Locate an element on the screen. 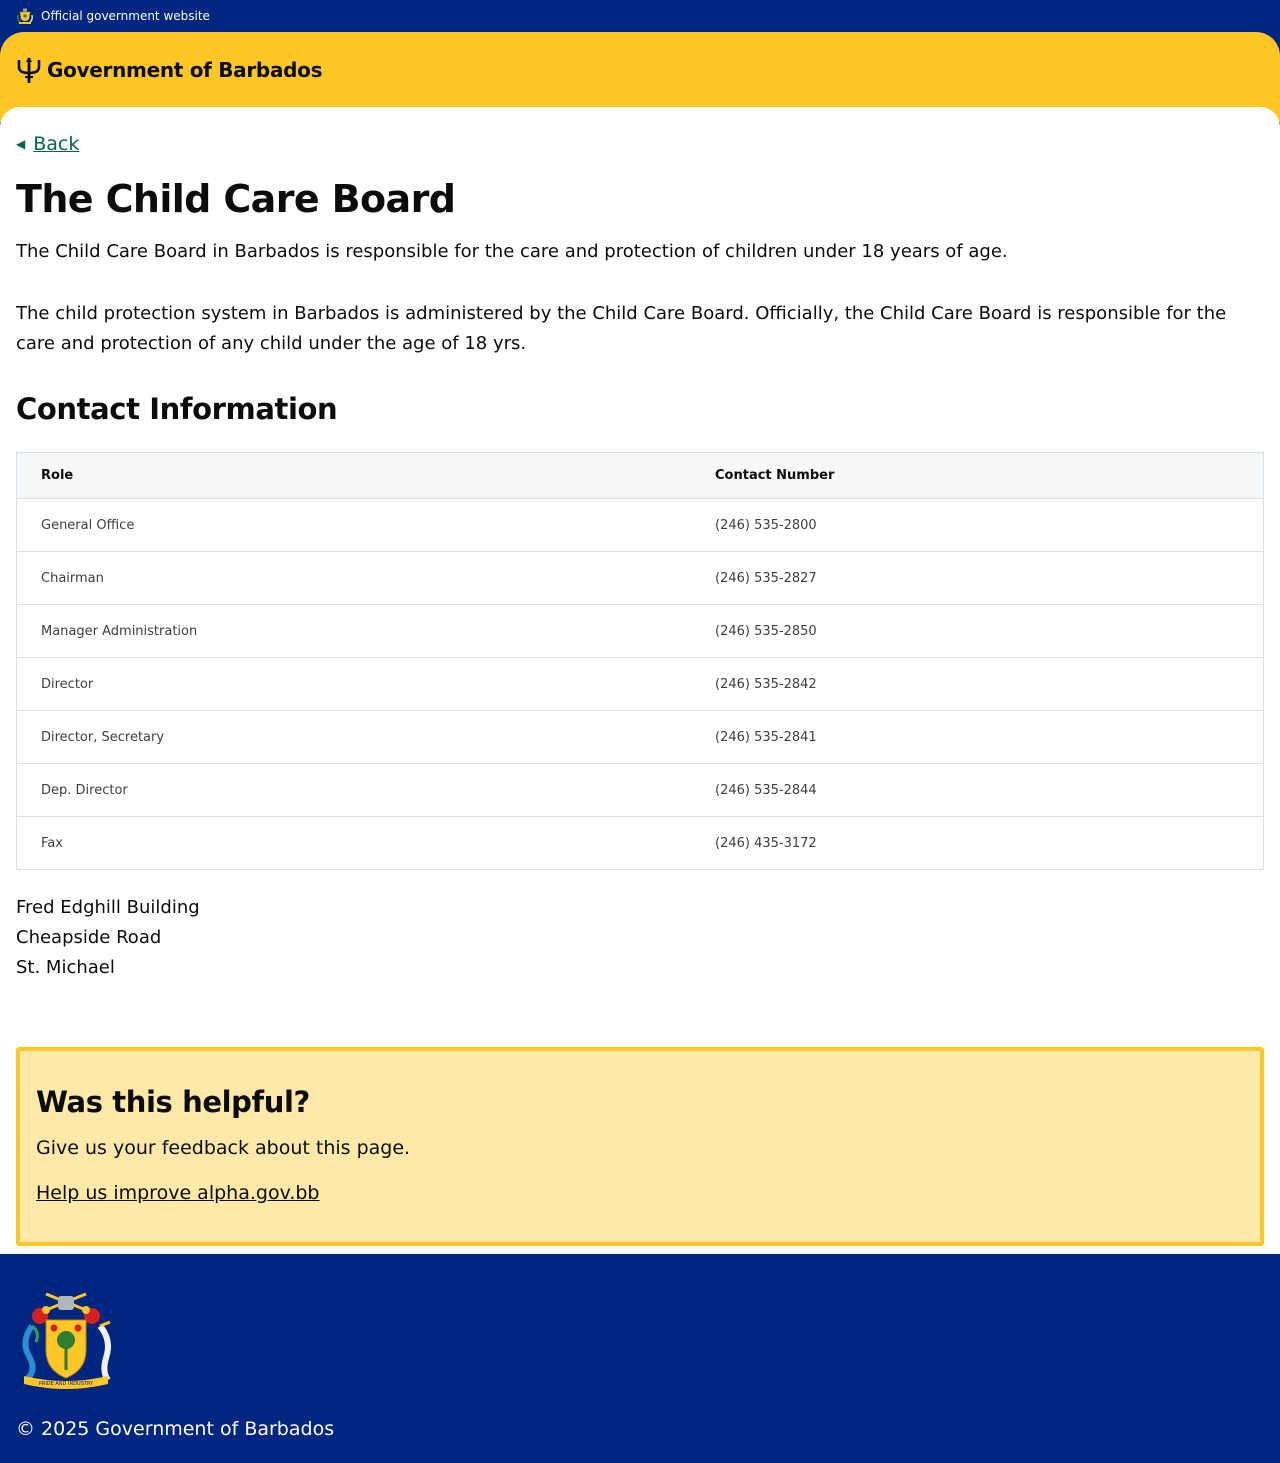 The width and height of the screenshot is (1280, 1463). trident-icon is located at coordinates (29, 70).